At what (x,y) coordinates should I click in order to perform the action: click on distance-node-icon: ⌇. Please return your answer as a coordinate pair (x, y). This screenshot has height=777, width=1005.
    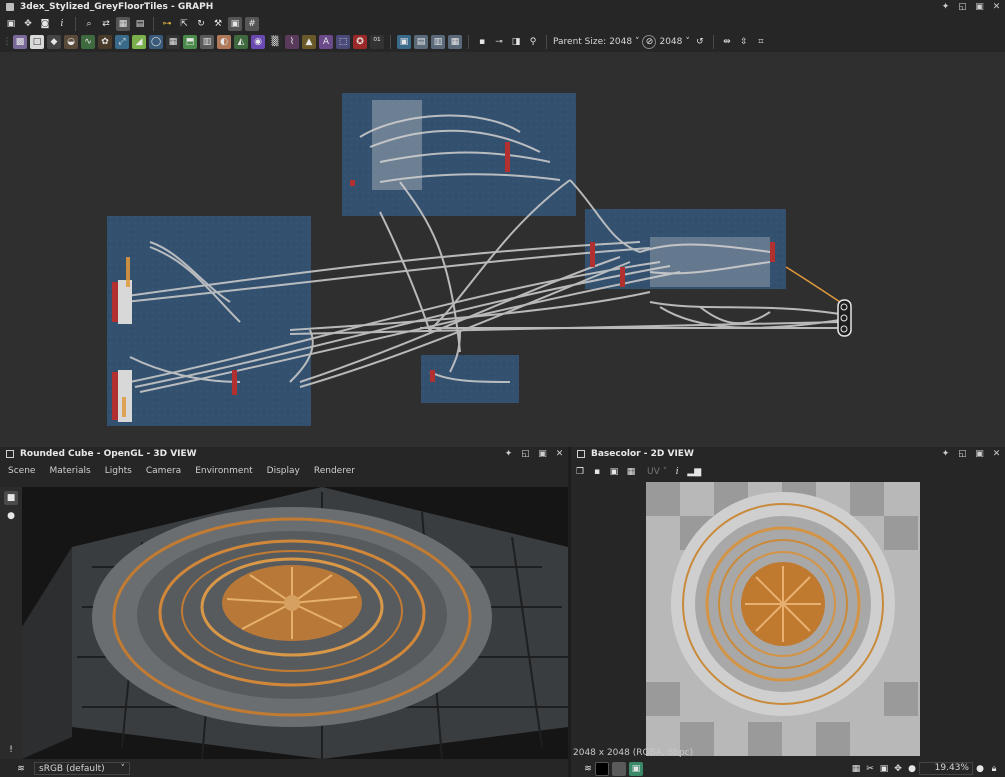
    Looking at the image, I should click on (292, 42).